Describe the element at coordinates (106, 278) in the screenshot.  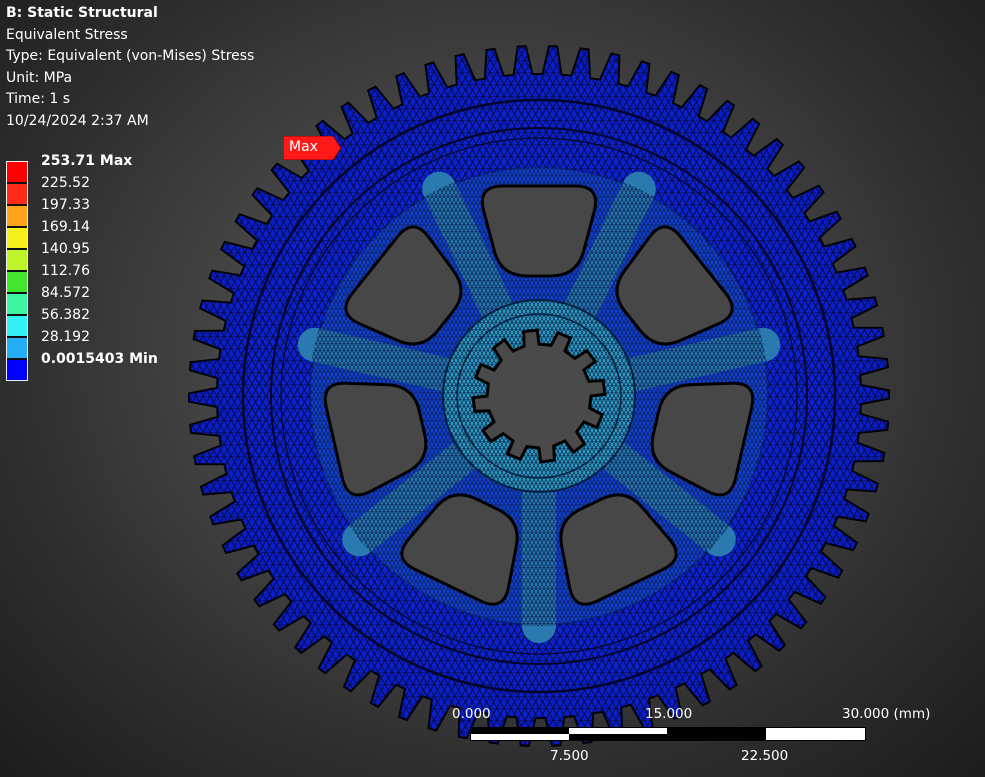
I see `legend-entry: 112.76` at that location.